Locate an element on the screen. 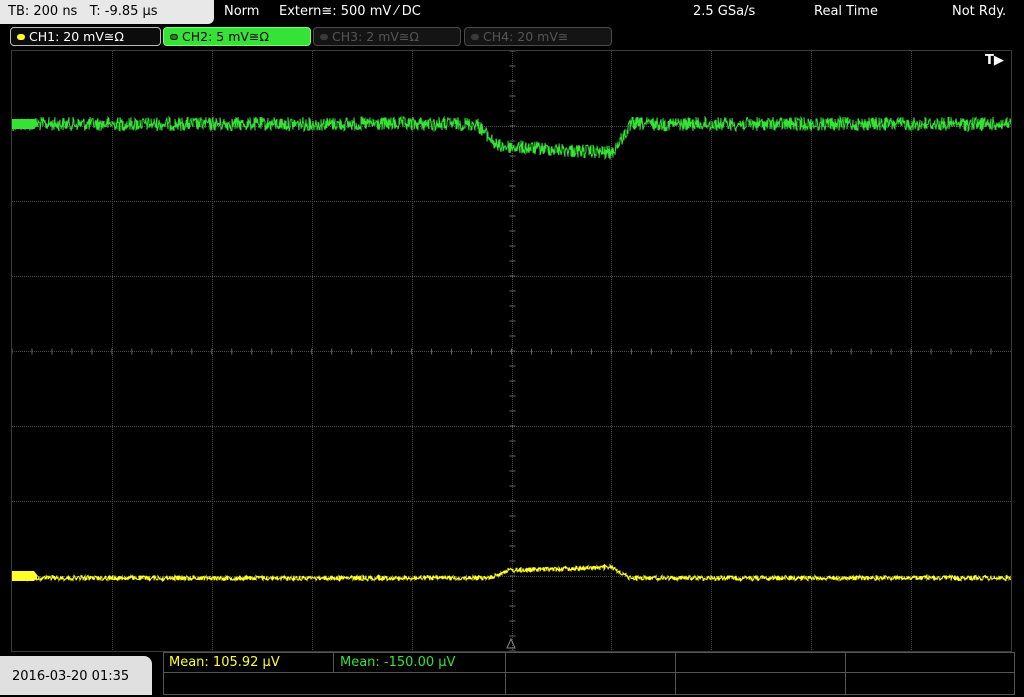  channel-3-button: CH3: 2 mV≅Ω is located at coordinates (387, 36).